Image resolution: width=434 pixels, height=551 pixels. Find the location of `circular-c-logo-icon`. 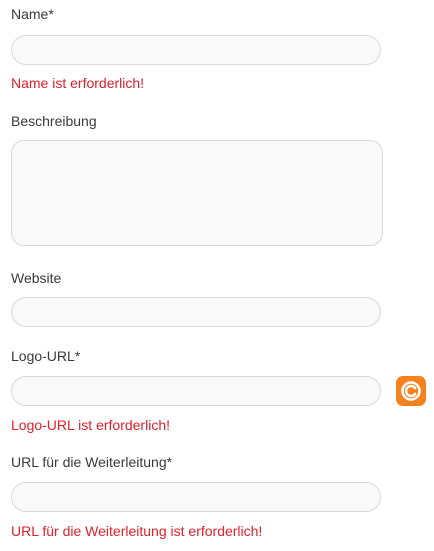

circular-c-logo-icon is located at coordinates (411, 391).